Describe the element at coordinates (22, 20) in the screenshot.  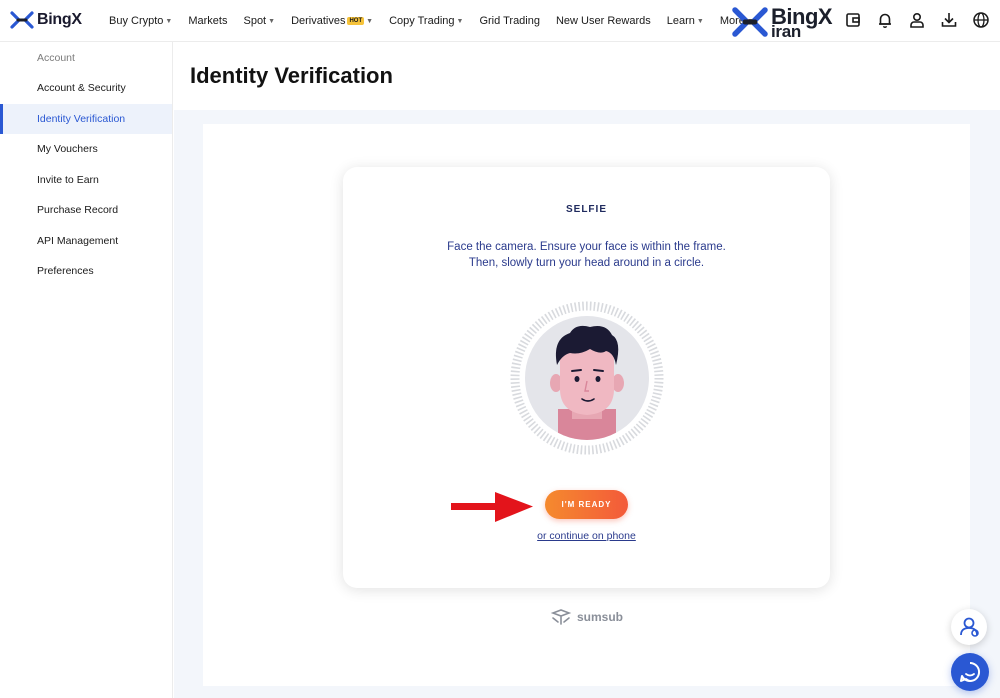
I see `bingx-logo-icon` at that location.